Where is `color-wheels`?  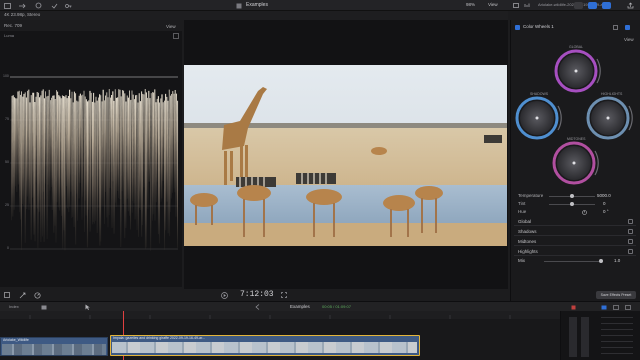
color-wheels is located at coordinates (574, 117).